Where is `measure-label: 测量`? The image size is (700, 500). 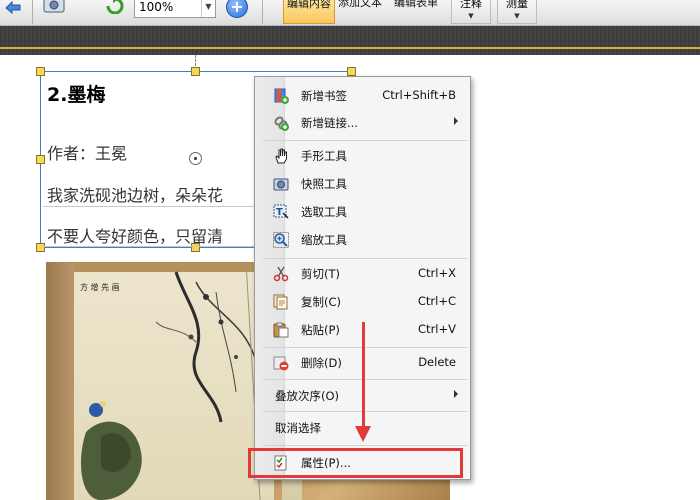 measure-label: 测量 is located at coordinates (517, 5).